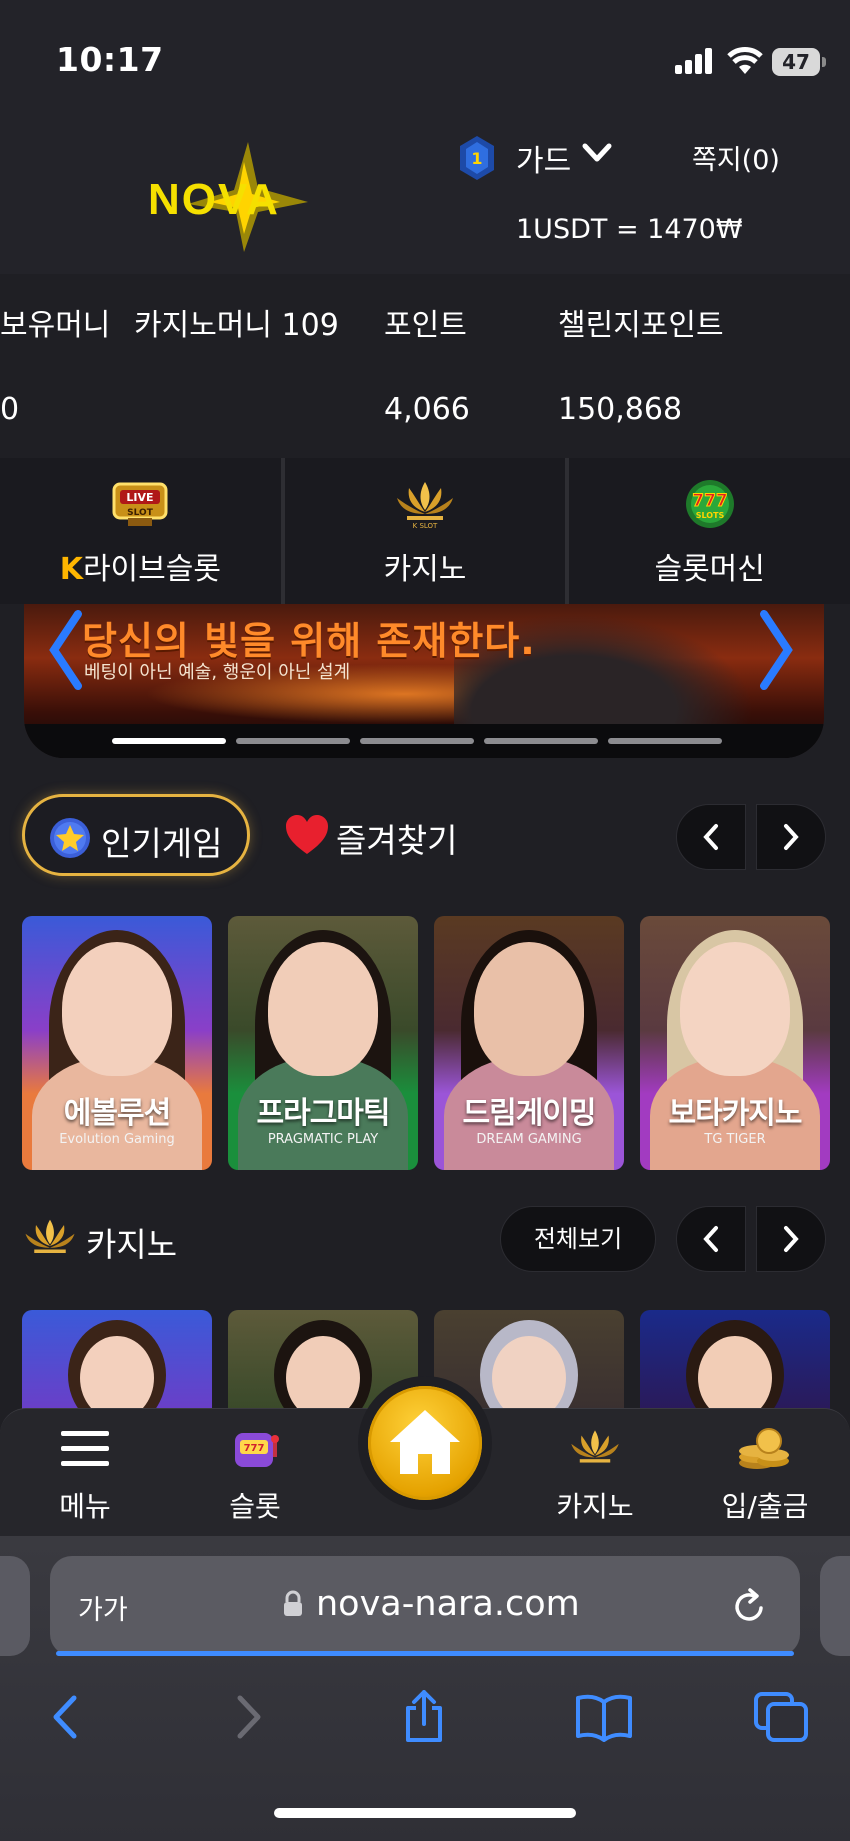 The image size is (850, 1841). I want to click on popular-section-header: 인기게임 즐겨찾기, so click(425, 840).